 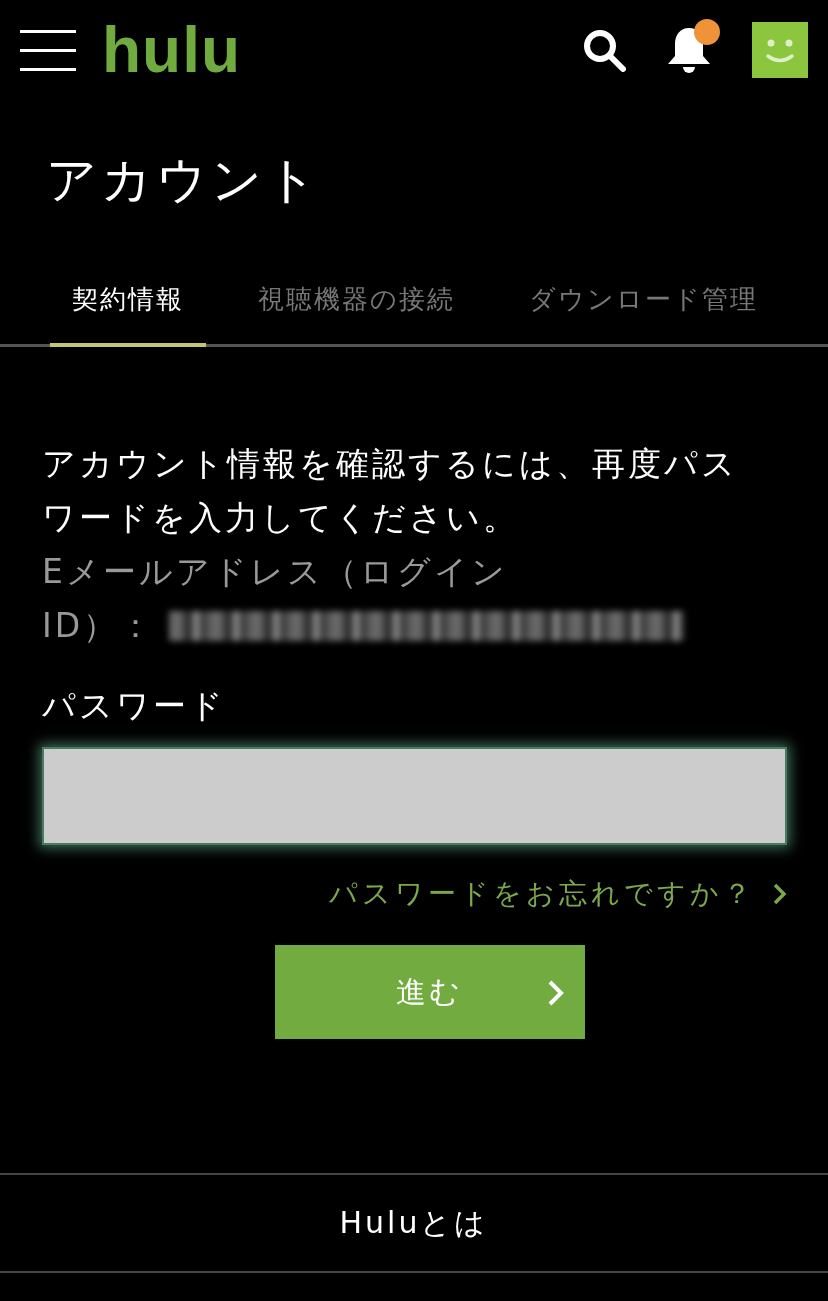 I want to click on password-label: パスワード, so click(x=134, y=706).